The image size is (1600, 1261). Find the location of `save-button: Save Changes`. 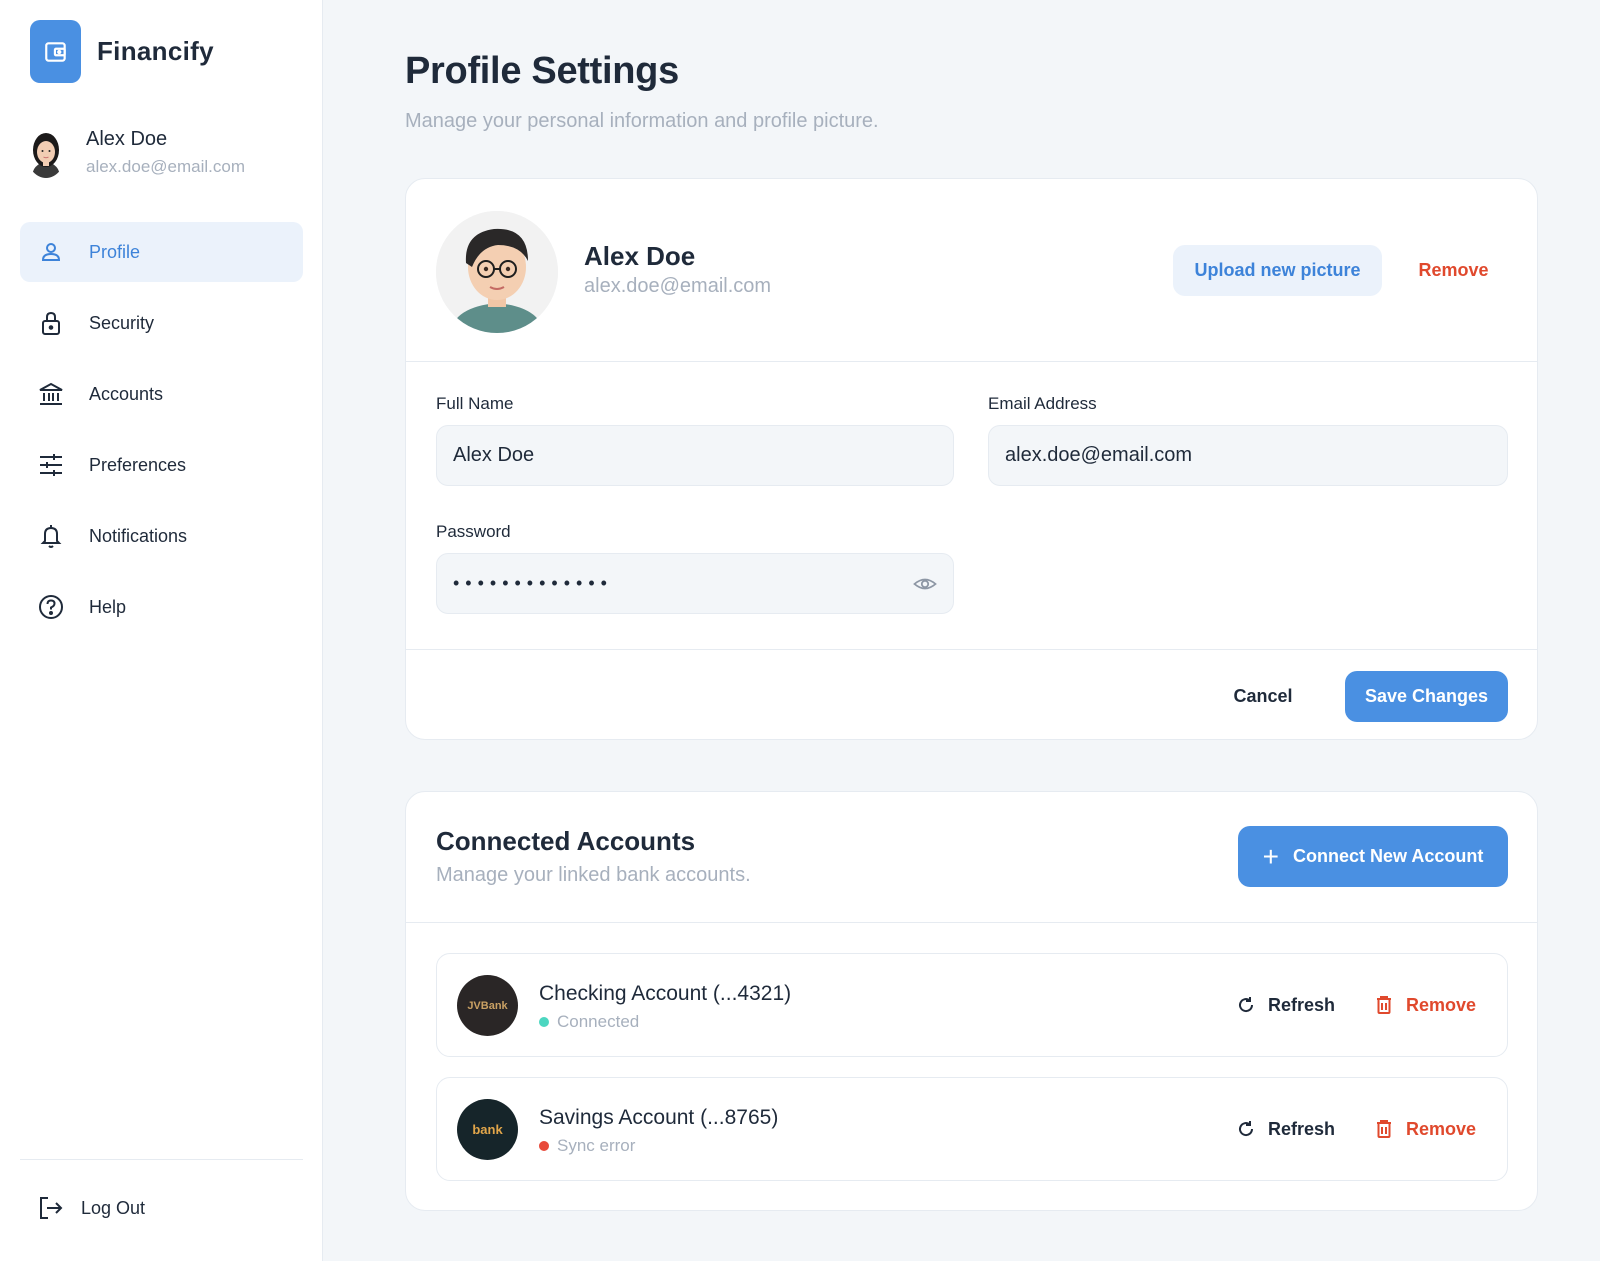

save-button: Save Changes is located at coordinates (1426, 696).